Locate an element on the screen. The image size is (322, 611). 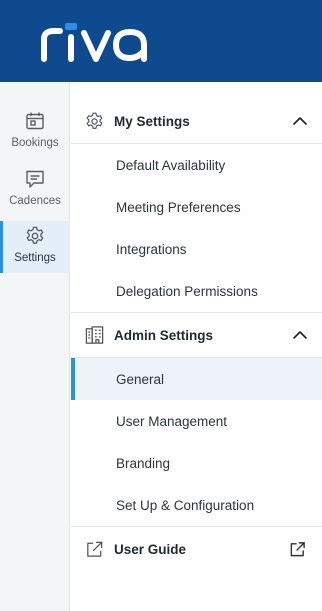
menu-item-label: Integrations is located at coordinates (151, 249).